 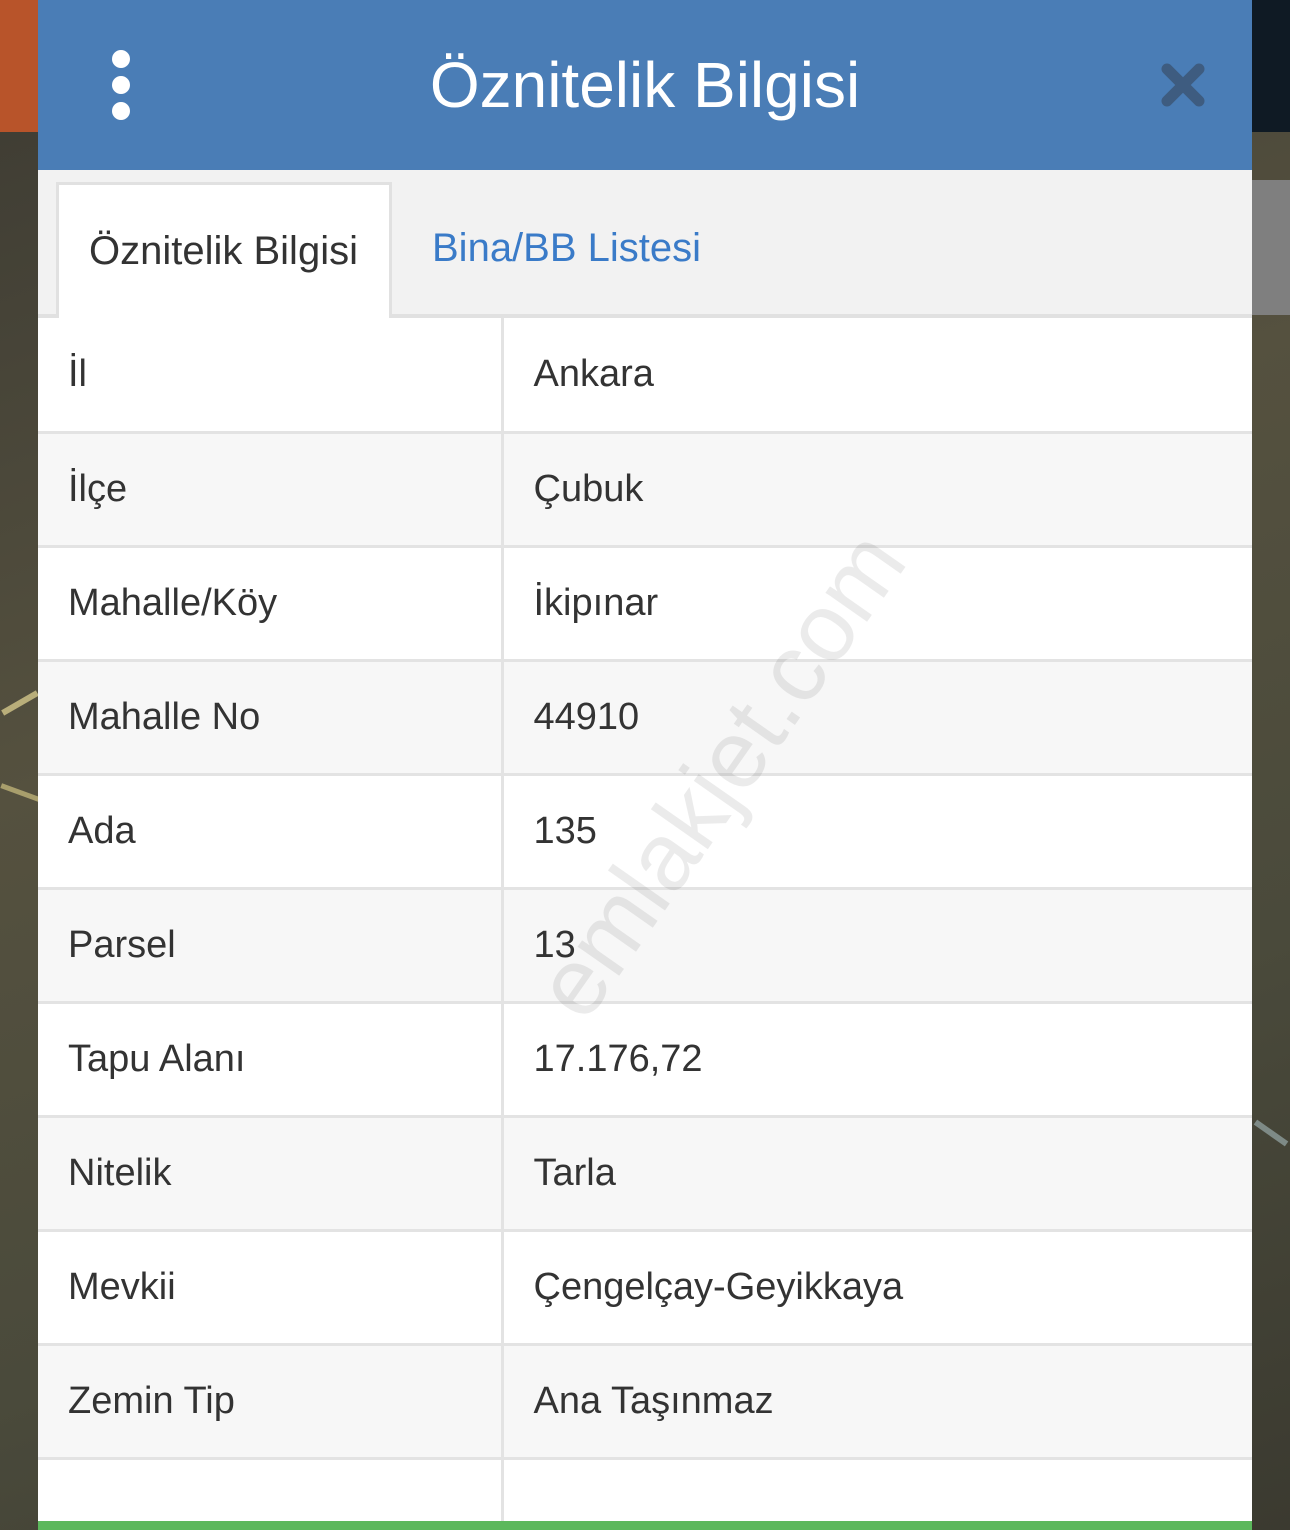 I want to click on map-edge-grey, so click(x=1271, y=247).